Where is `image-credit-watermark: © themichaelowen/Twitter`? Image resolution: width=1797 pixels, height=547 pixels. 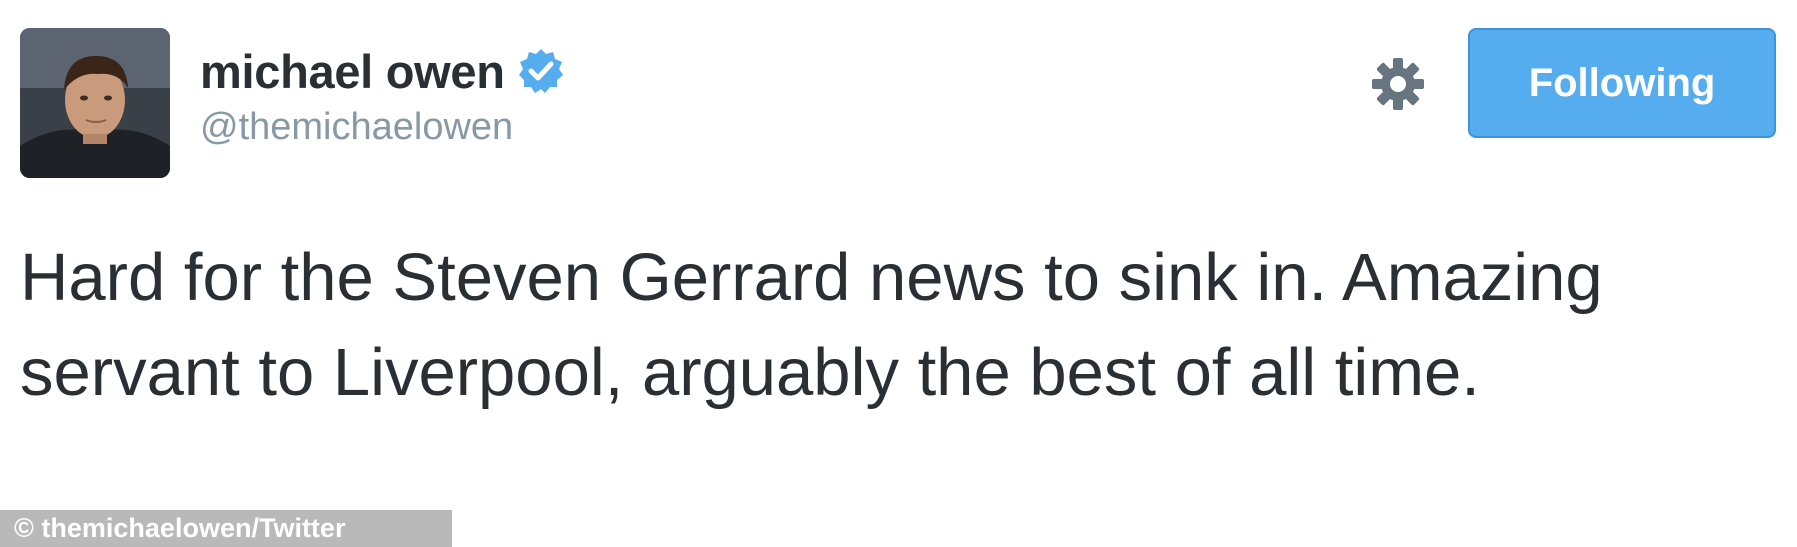 image-credit-watermark: © themichaelowen/Twitter is located at coordinates (226, 528).